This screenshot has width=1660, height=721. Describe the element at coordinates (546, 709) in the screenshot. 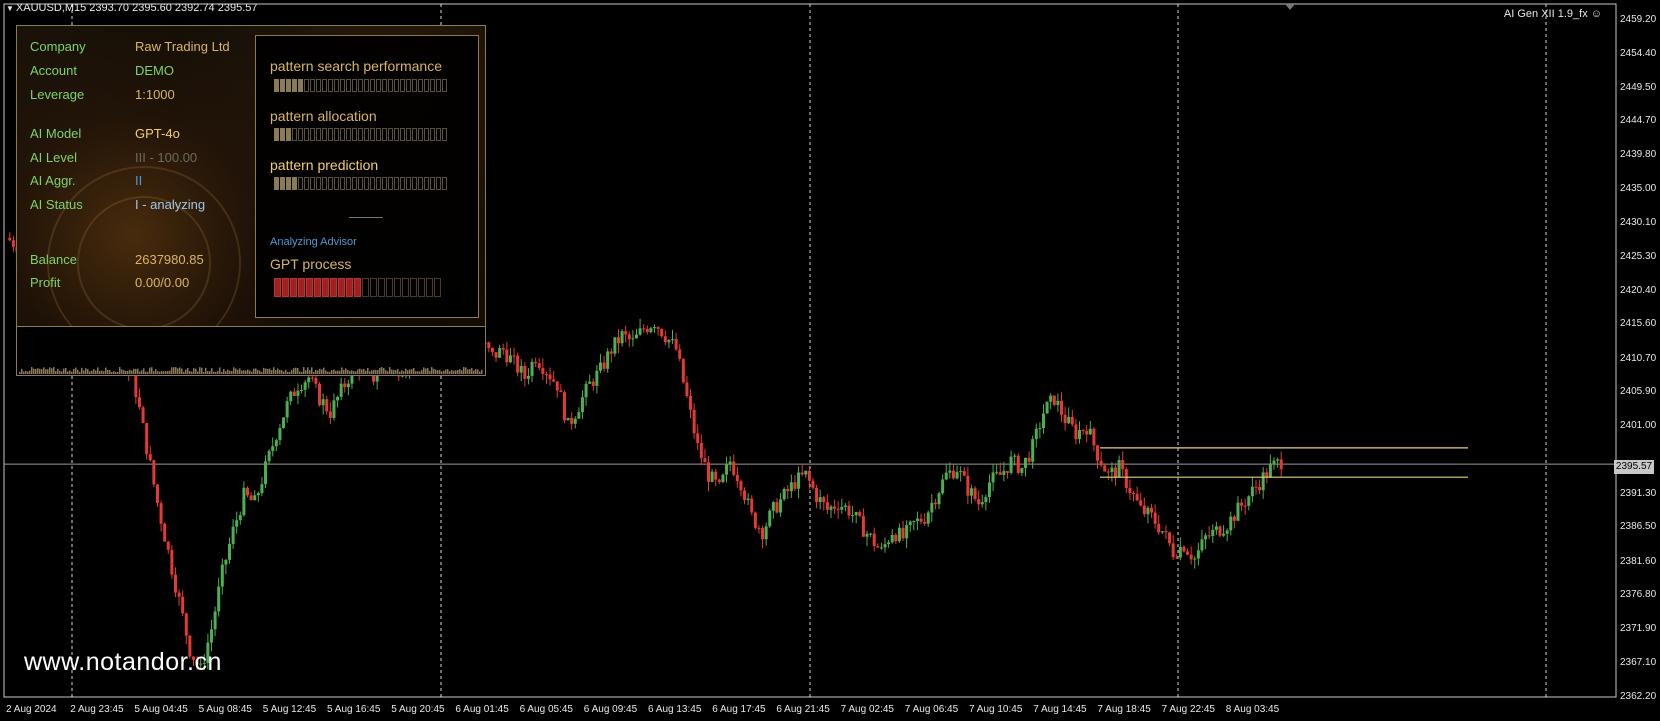

I see `time-tick-label: 6 Aug 05:45` at that location.